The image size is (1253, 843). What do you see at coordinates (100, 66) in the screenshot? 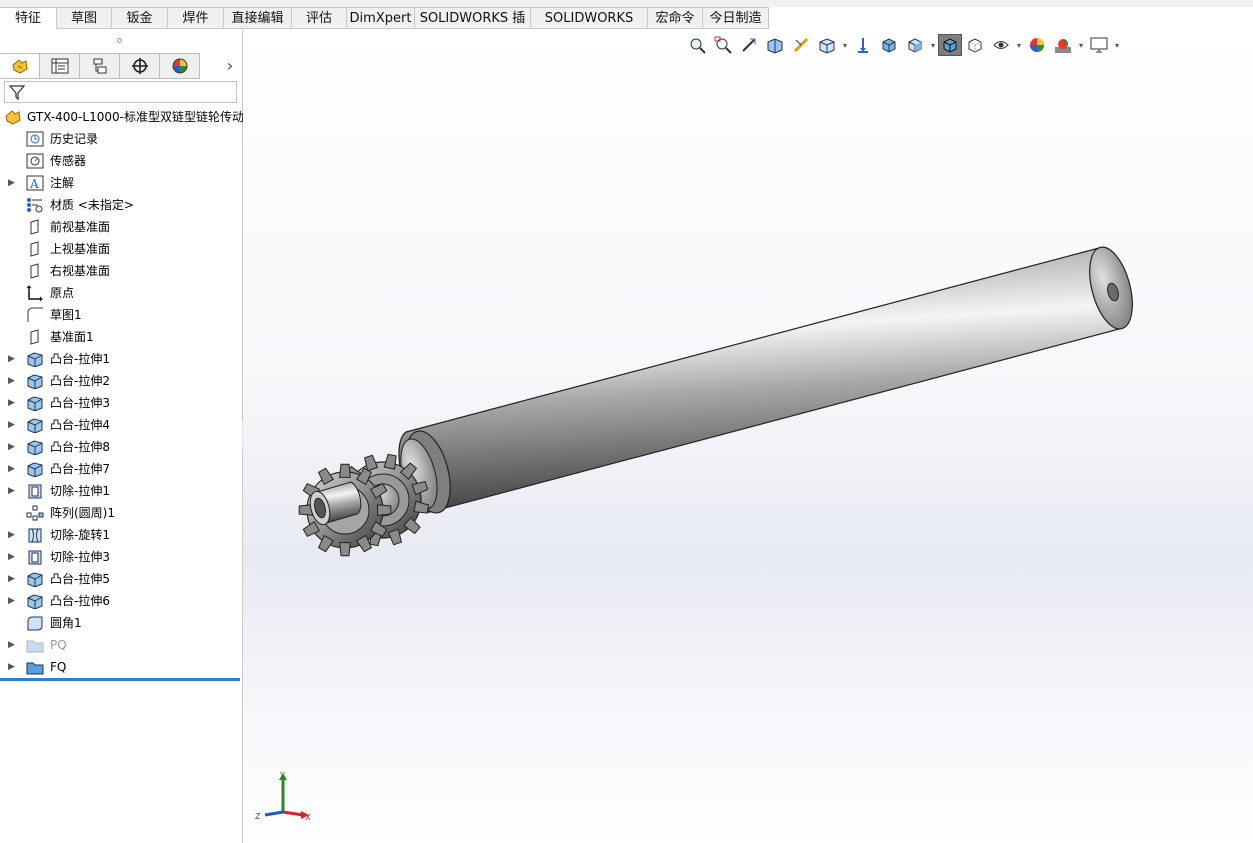
I see `configuration-manager-tab` at bounding box center [100, 66].